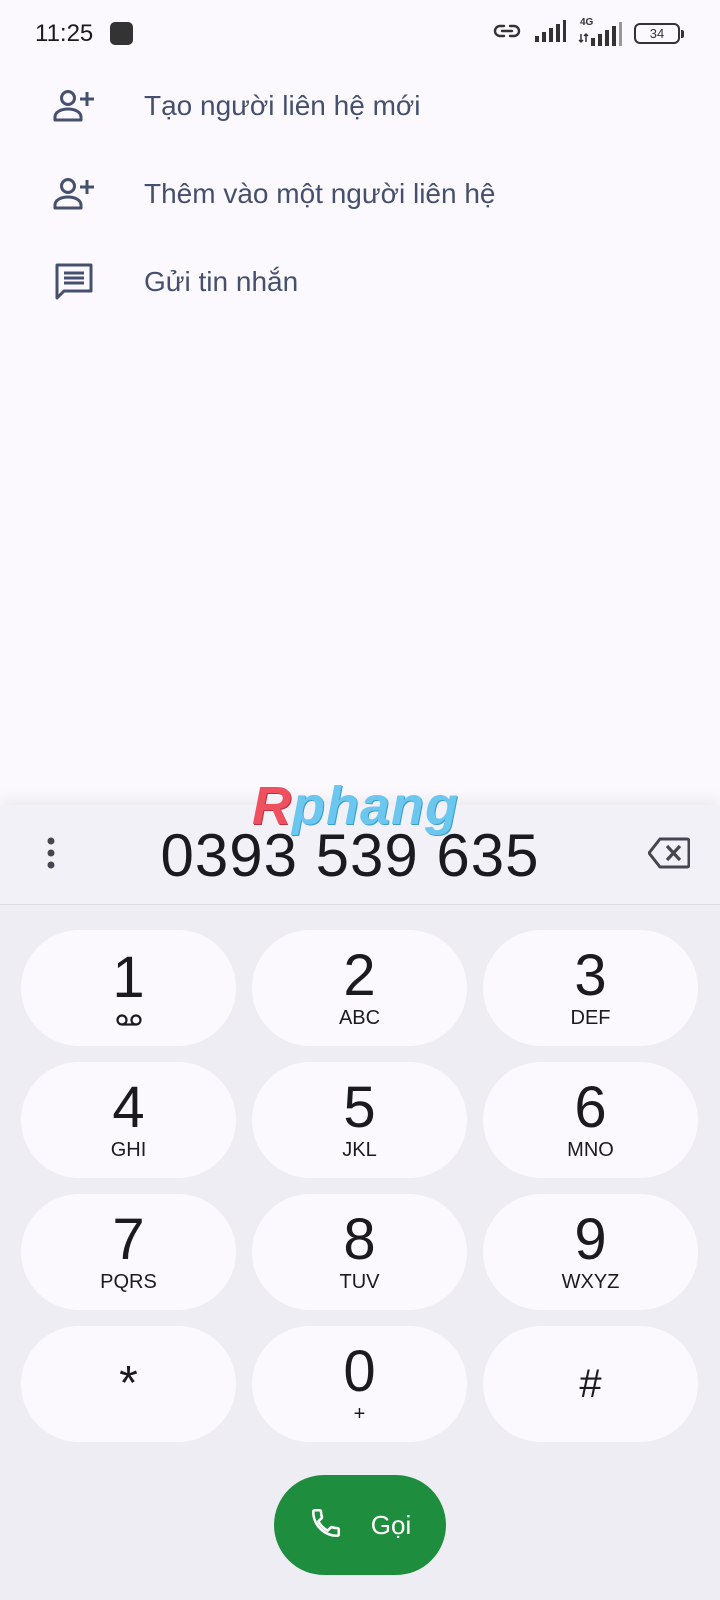 The height and width of the screenshot is (1600, 720). I want to click on key-5: 5 JKL, so click(359, 1120).